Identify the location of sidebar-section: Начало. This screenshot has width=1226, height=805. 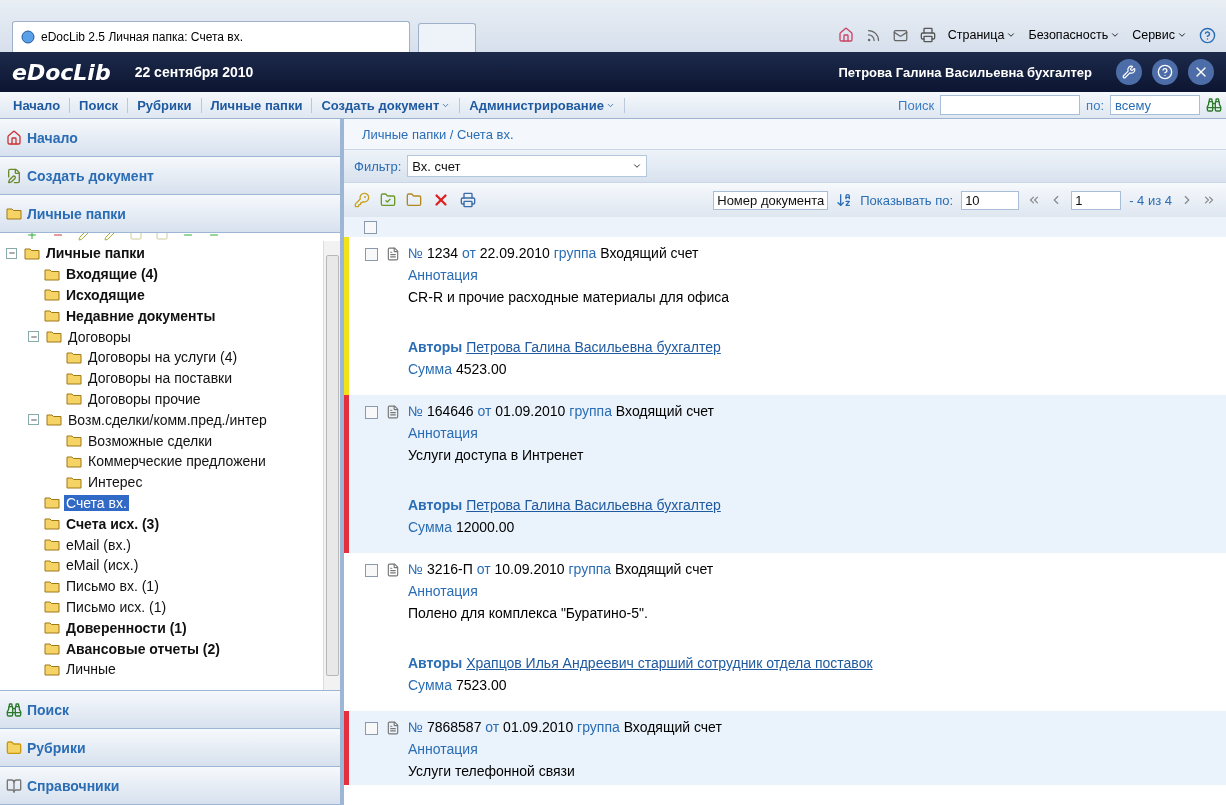
(170, 138).